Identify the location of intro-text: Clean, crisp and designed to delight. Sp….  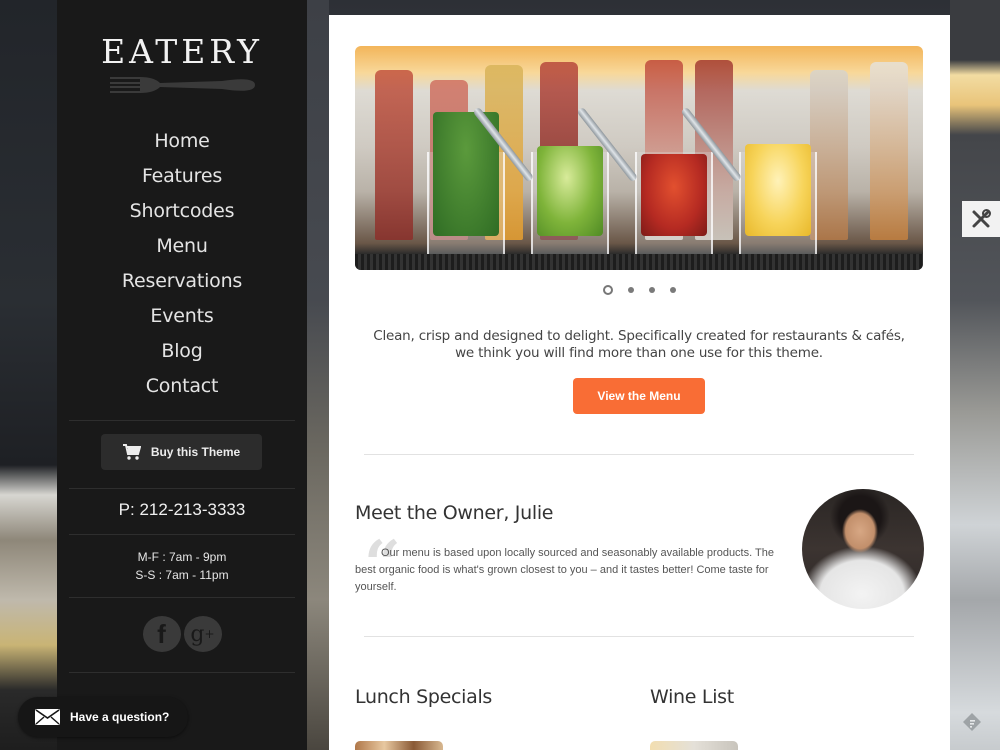
(639, 344).